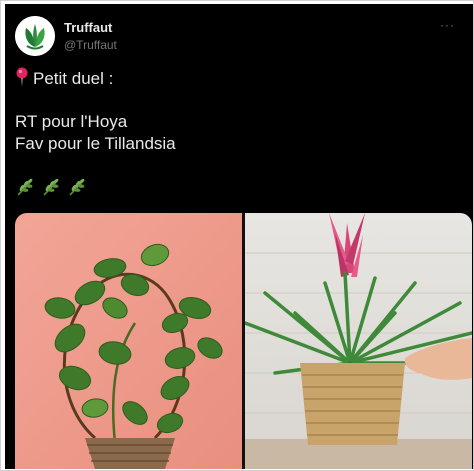  I want to click on author-handle: @Truffaut, so click(90, 45).